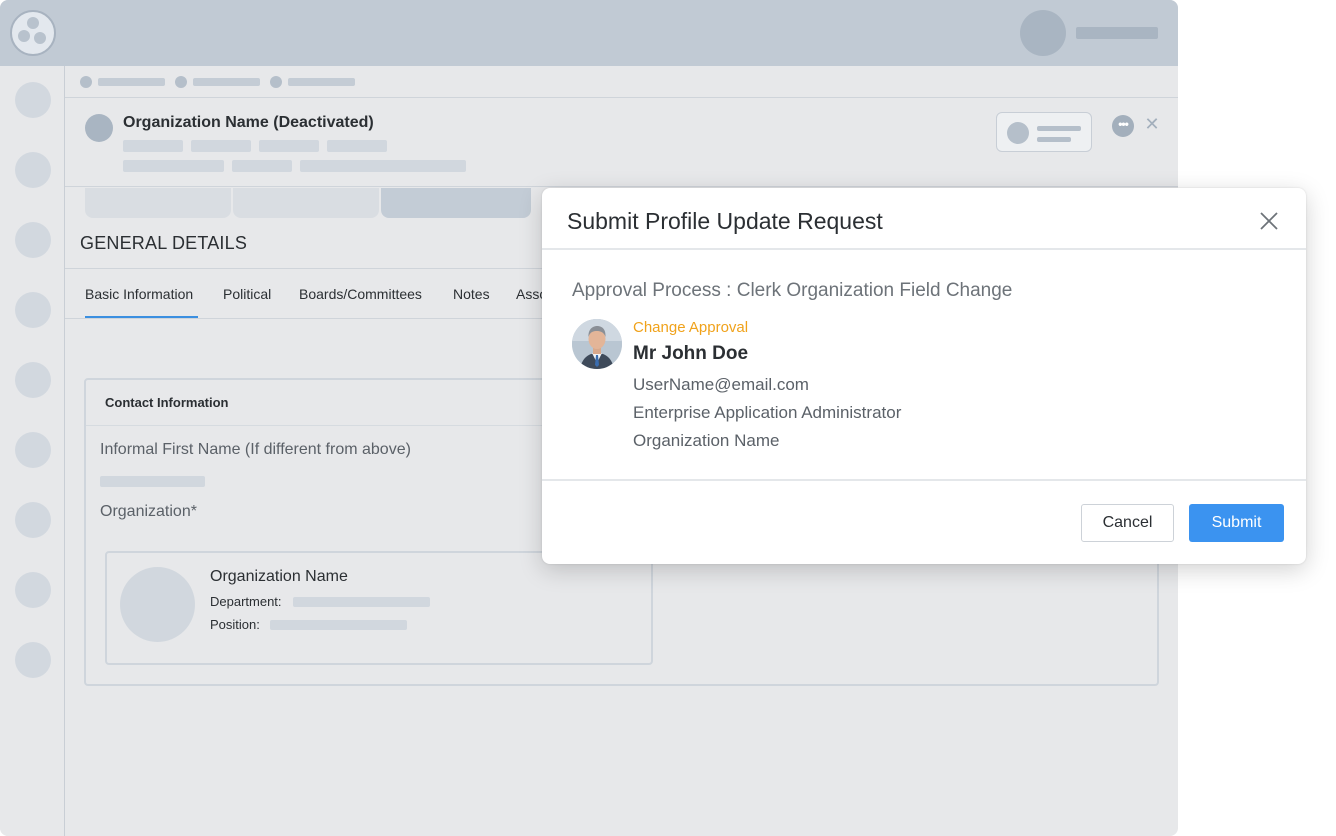  I want to click on position-label: Position:, so click(235, 624).